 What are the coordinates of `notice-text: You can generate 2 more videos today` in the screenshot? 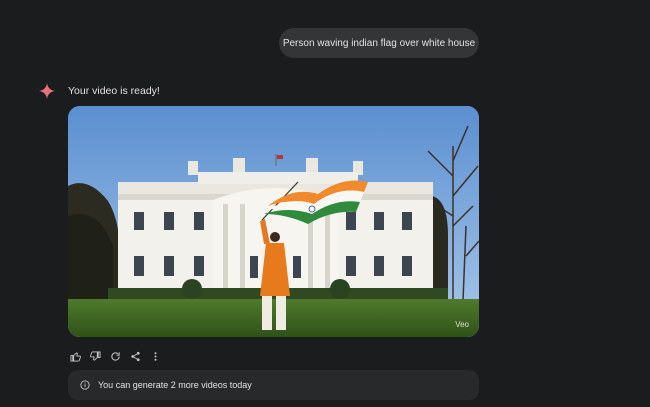 It's located at (175, 385).